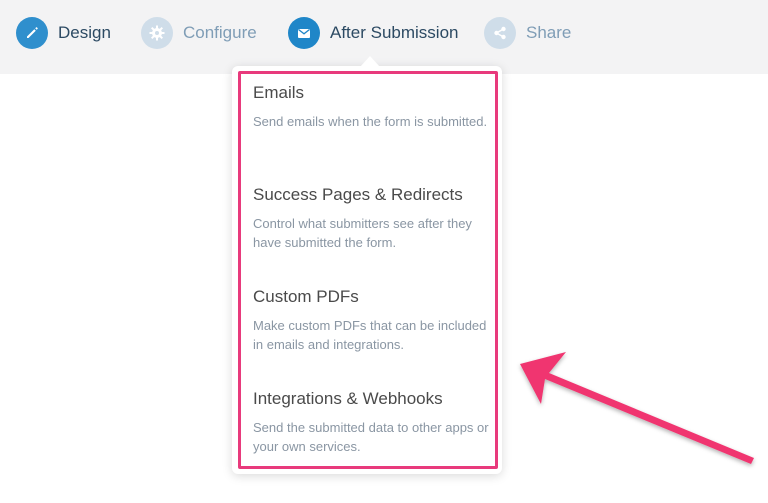 Image resolution: width=768 pixels, height=503 pixels. What do you see at coordinates (304, 33) in the screenshot?
I see `envelope-icon` at bounding box center [304, 33].